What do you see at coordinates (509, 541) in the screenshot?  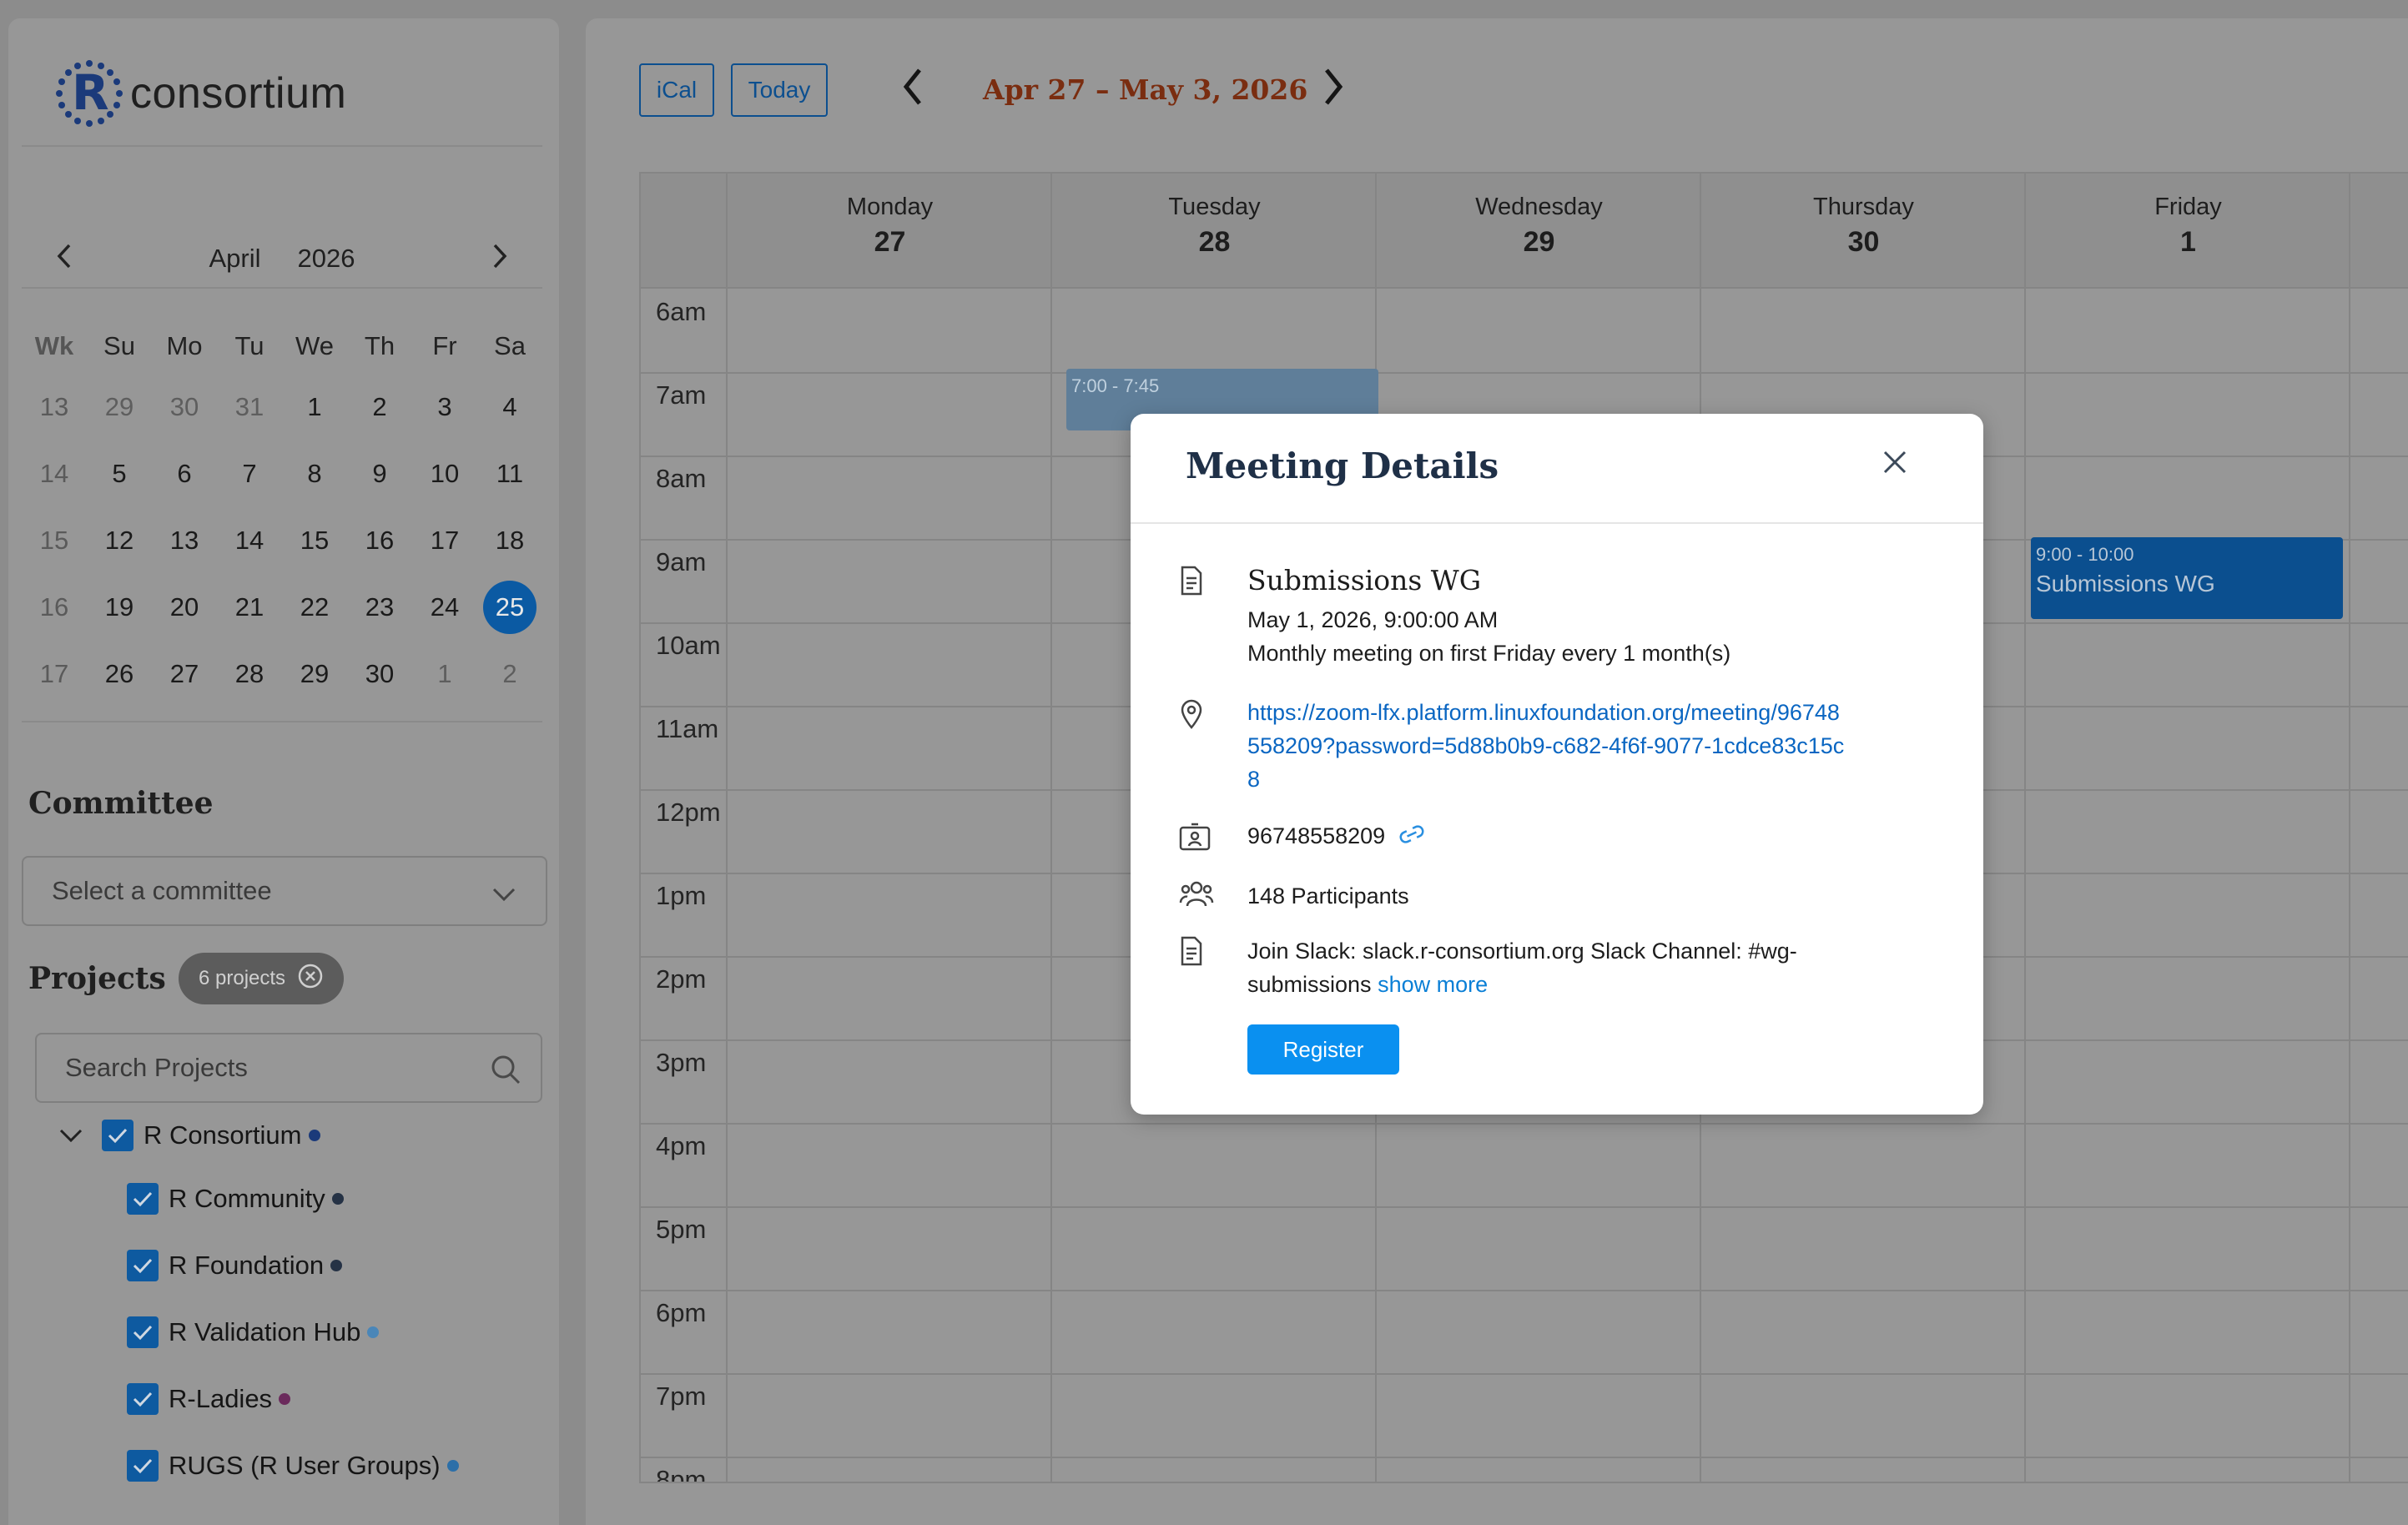 I see `mini-calendar-day: 18` at bounding box center [509, 541].